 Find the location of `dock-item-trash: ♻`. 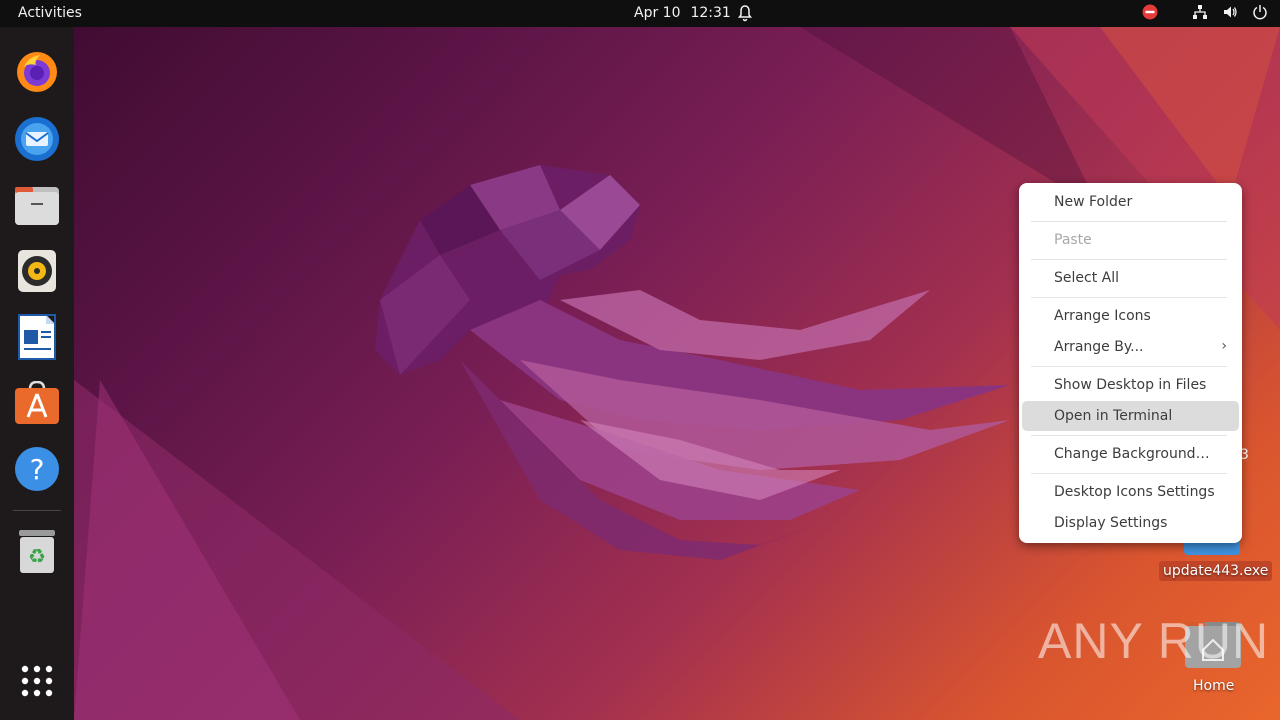

dock-item-trash: ♻ is located at coordinates (37, 551).